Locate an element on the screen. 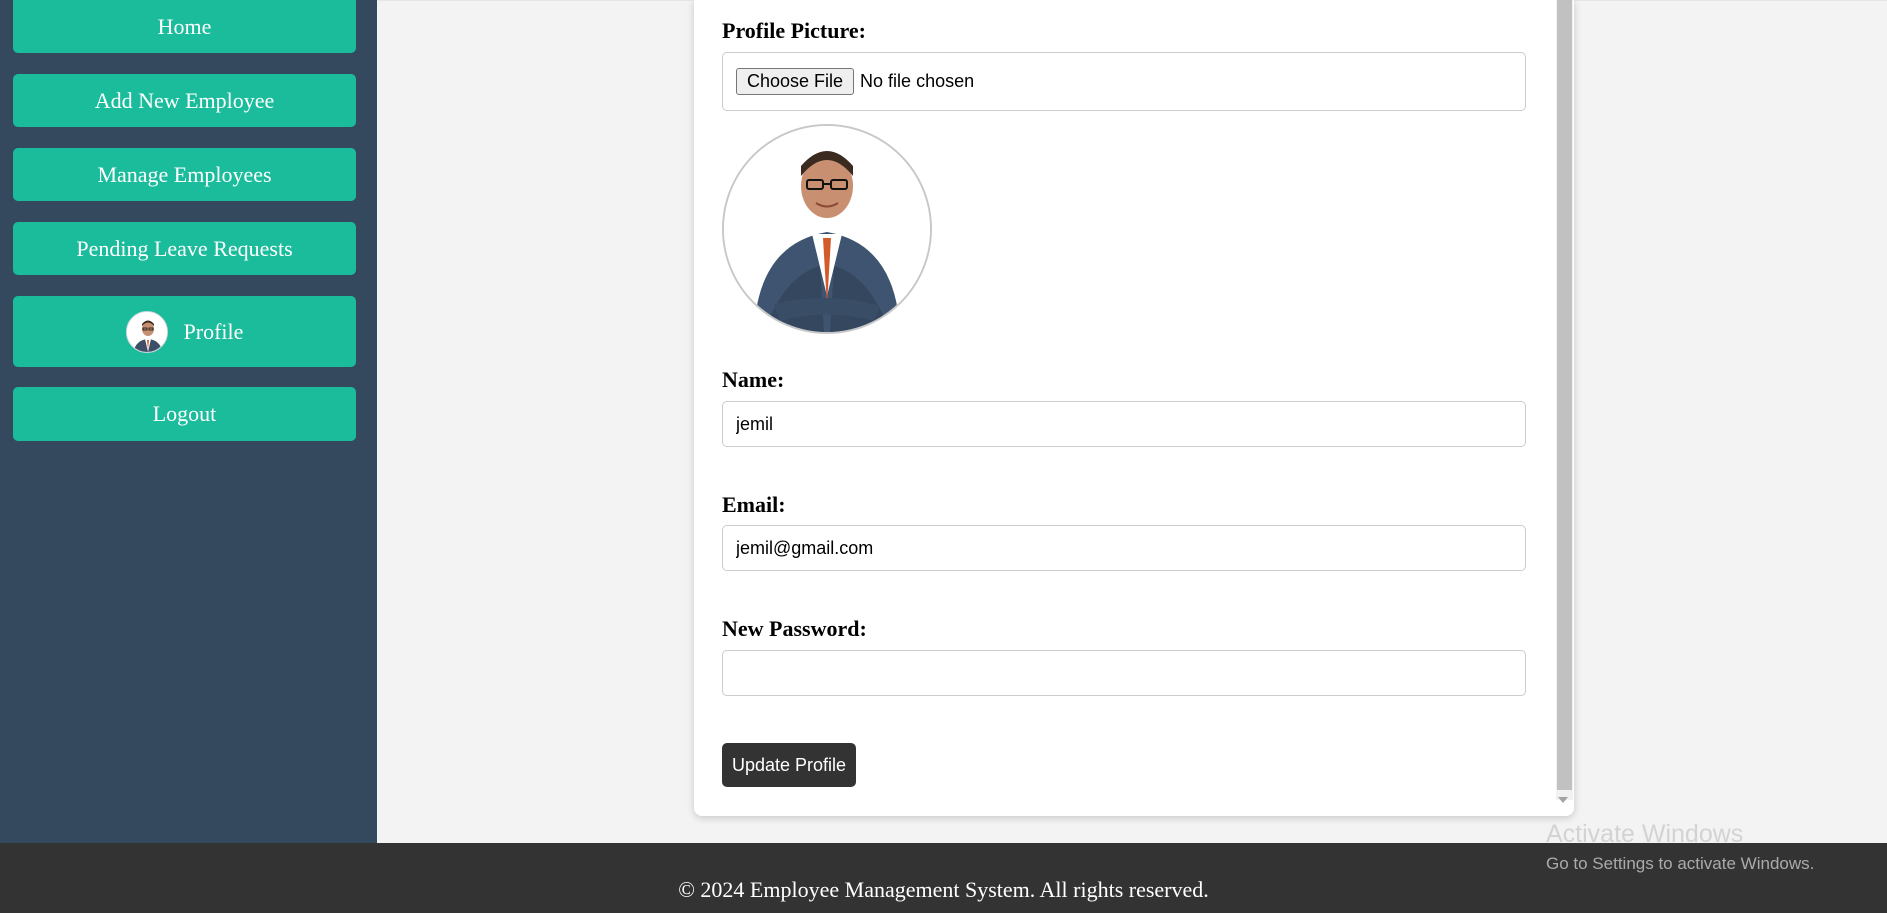  nav-add-employee-button: Add New Employee is located at coordinates (184, 100).